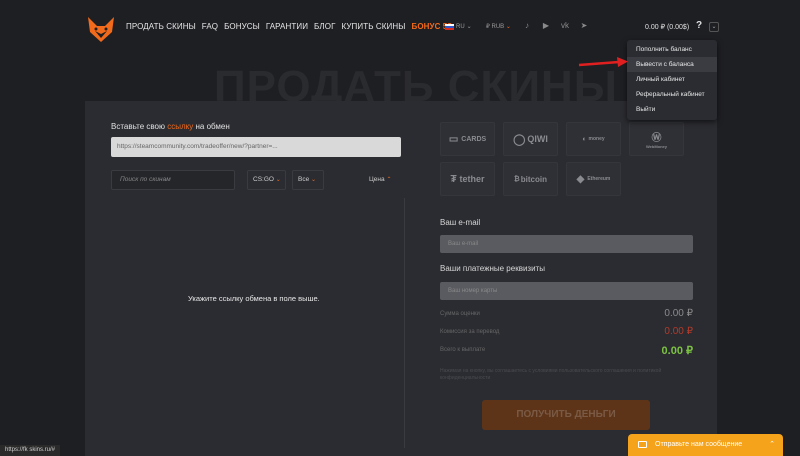 Image resolution: width=800 pixels, height=456 pixels. I want to click on payment-ethereum: ◆ Ethereum, so click(593, 179).